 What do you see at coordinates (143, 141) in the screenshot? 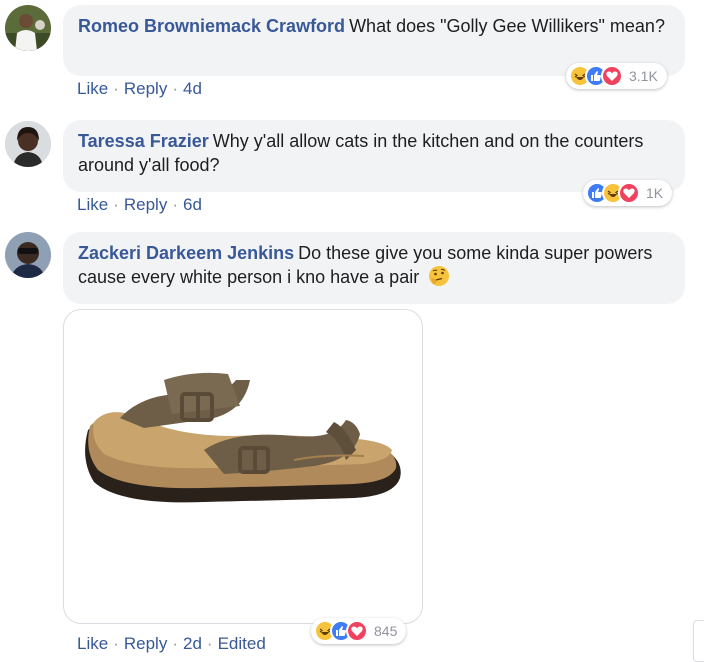
I see `comment-author: Taressa Frazier` at bounding box center [143, 141].